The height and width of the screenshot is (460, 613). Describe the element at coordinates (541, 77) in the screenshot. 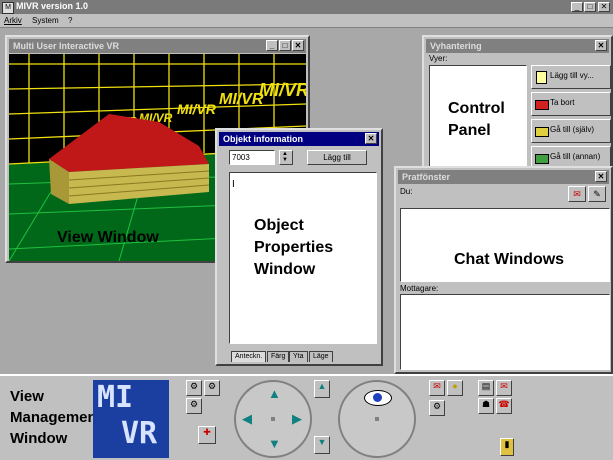

I see `add-view-icon` at that location.